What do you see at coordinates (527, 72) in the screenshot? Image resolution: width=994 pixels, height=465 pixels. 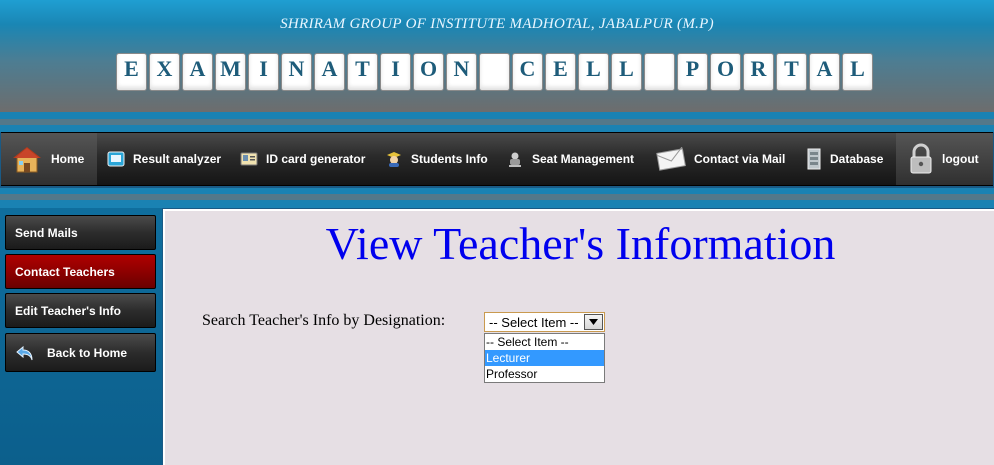 I see `title-tile: C` at bounding box center [527, 72].